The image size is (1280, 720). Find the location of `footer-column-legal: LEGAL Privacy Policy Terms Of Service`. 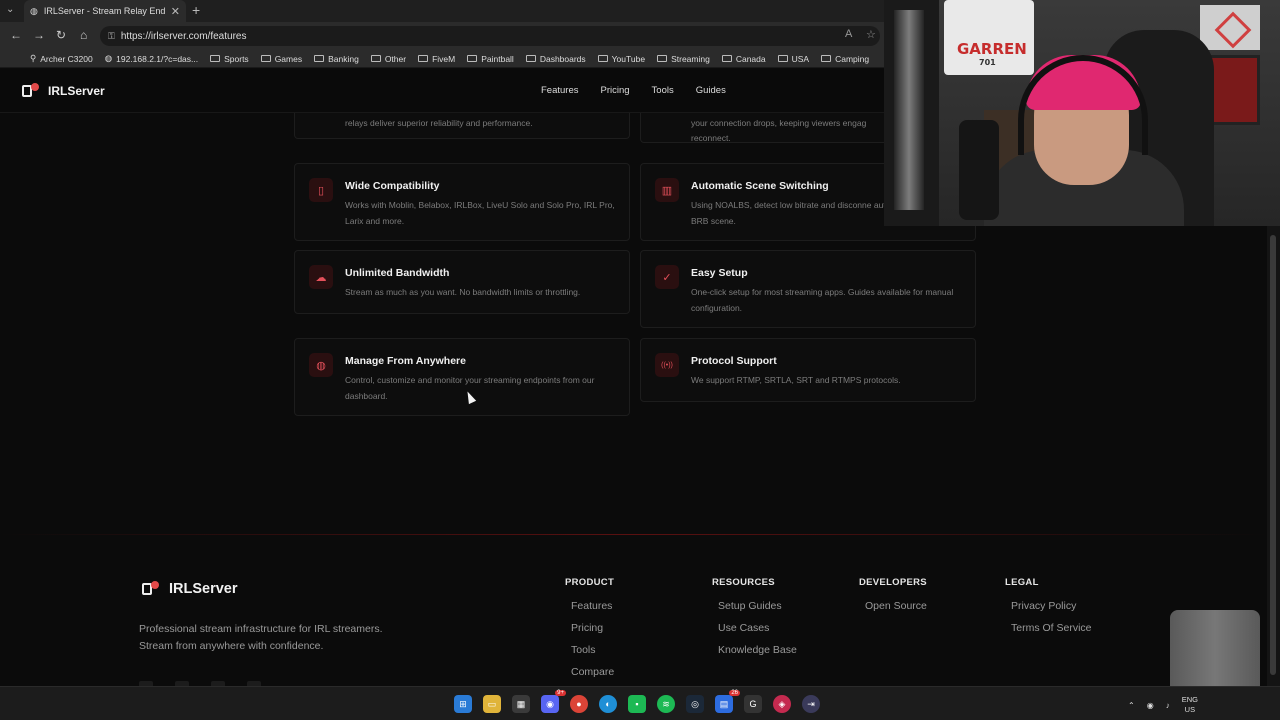

footer-column-legal: LEGAL Privacy Policy Terms Of Service is located at coordinates (1048, 610).